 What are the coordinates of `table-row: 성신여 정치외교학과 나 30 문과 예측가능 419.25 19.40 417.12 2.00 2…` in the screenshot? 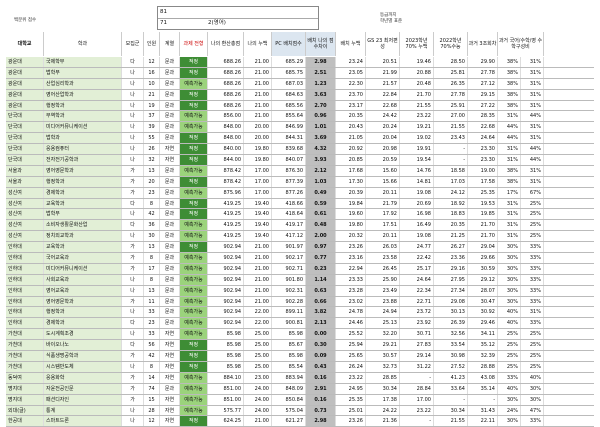 It's located at (300, 237).